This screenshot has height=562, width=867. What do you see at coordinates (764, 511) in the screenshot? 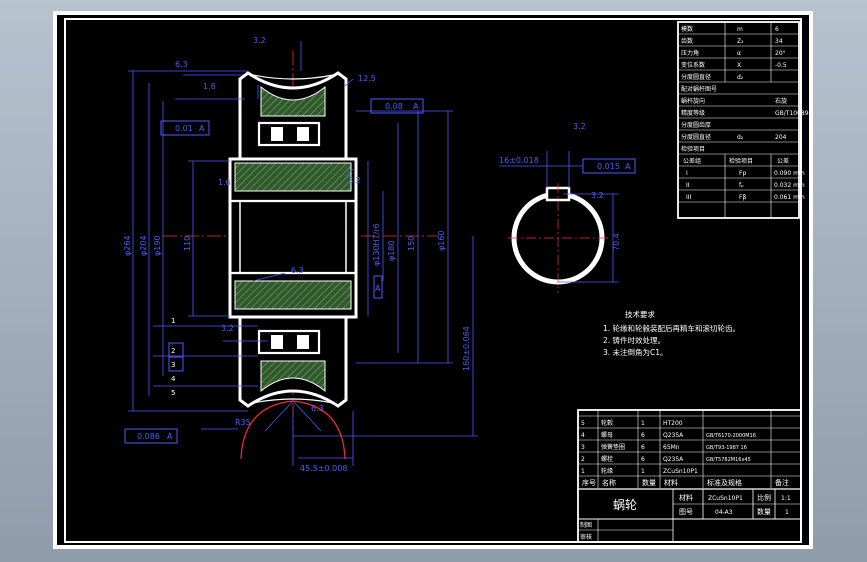
I see `qty-label: 数量` at bounding box center [764, 511].